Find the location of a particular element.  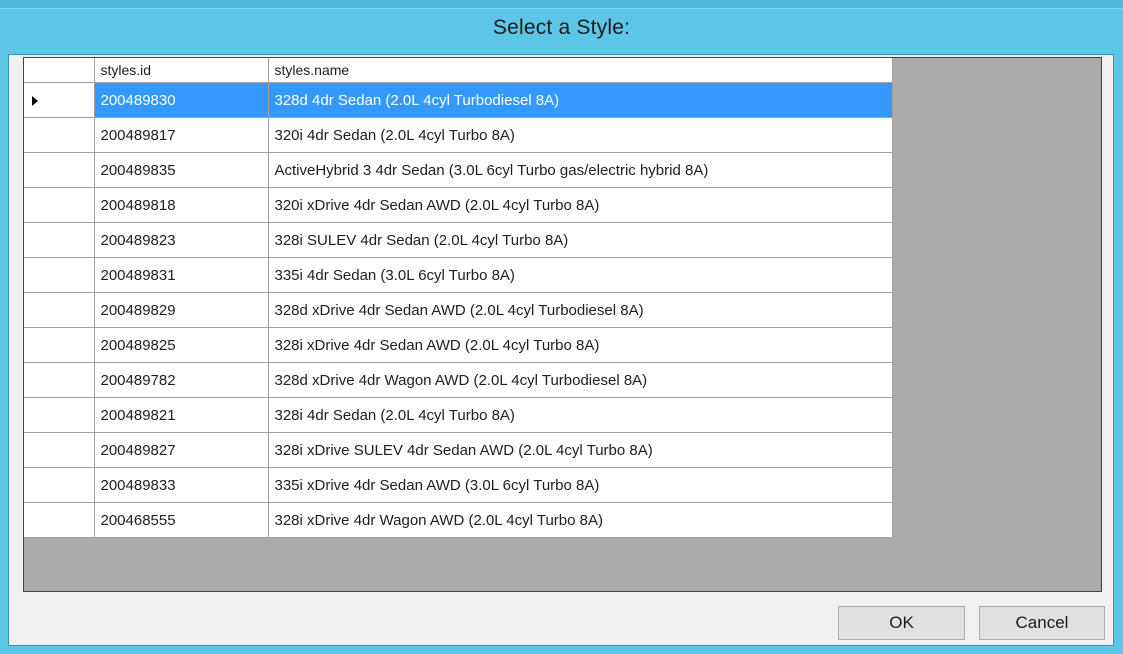

cell-styles-id: 200489818 is located at coordinates (181, 205).